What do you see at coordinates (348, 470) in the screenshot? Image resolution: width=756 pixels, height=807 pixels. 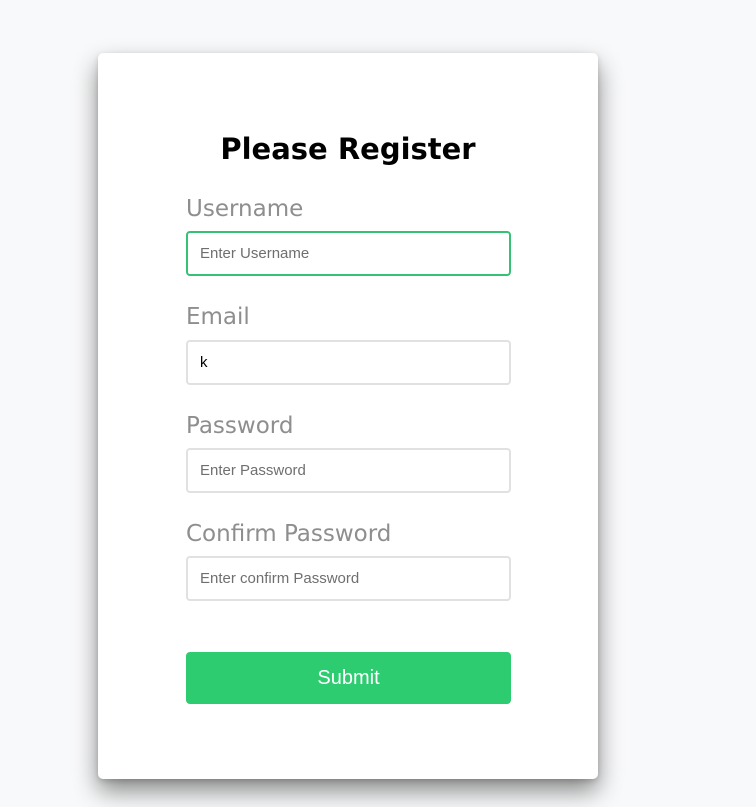 I see `password-input` at bounding box center [348, 470].